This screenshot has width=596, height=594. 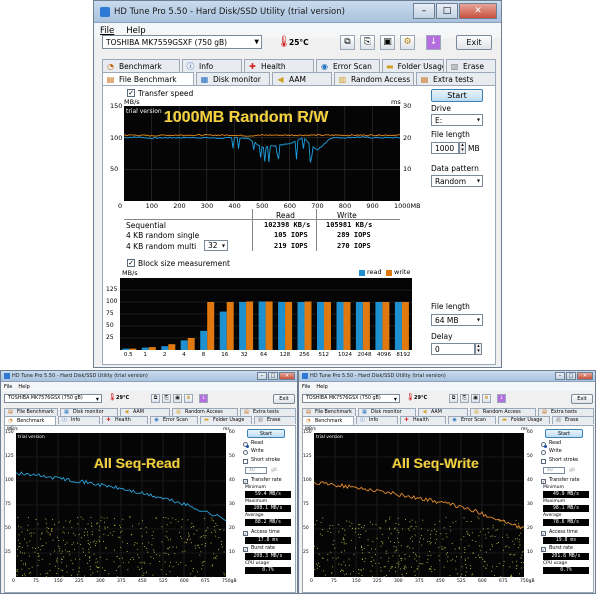 I want to click on data-pattern-select: Random ▾, so click(x=457, y=181).